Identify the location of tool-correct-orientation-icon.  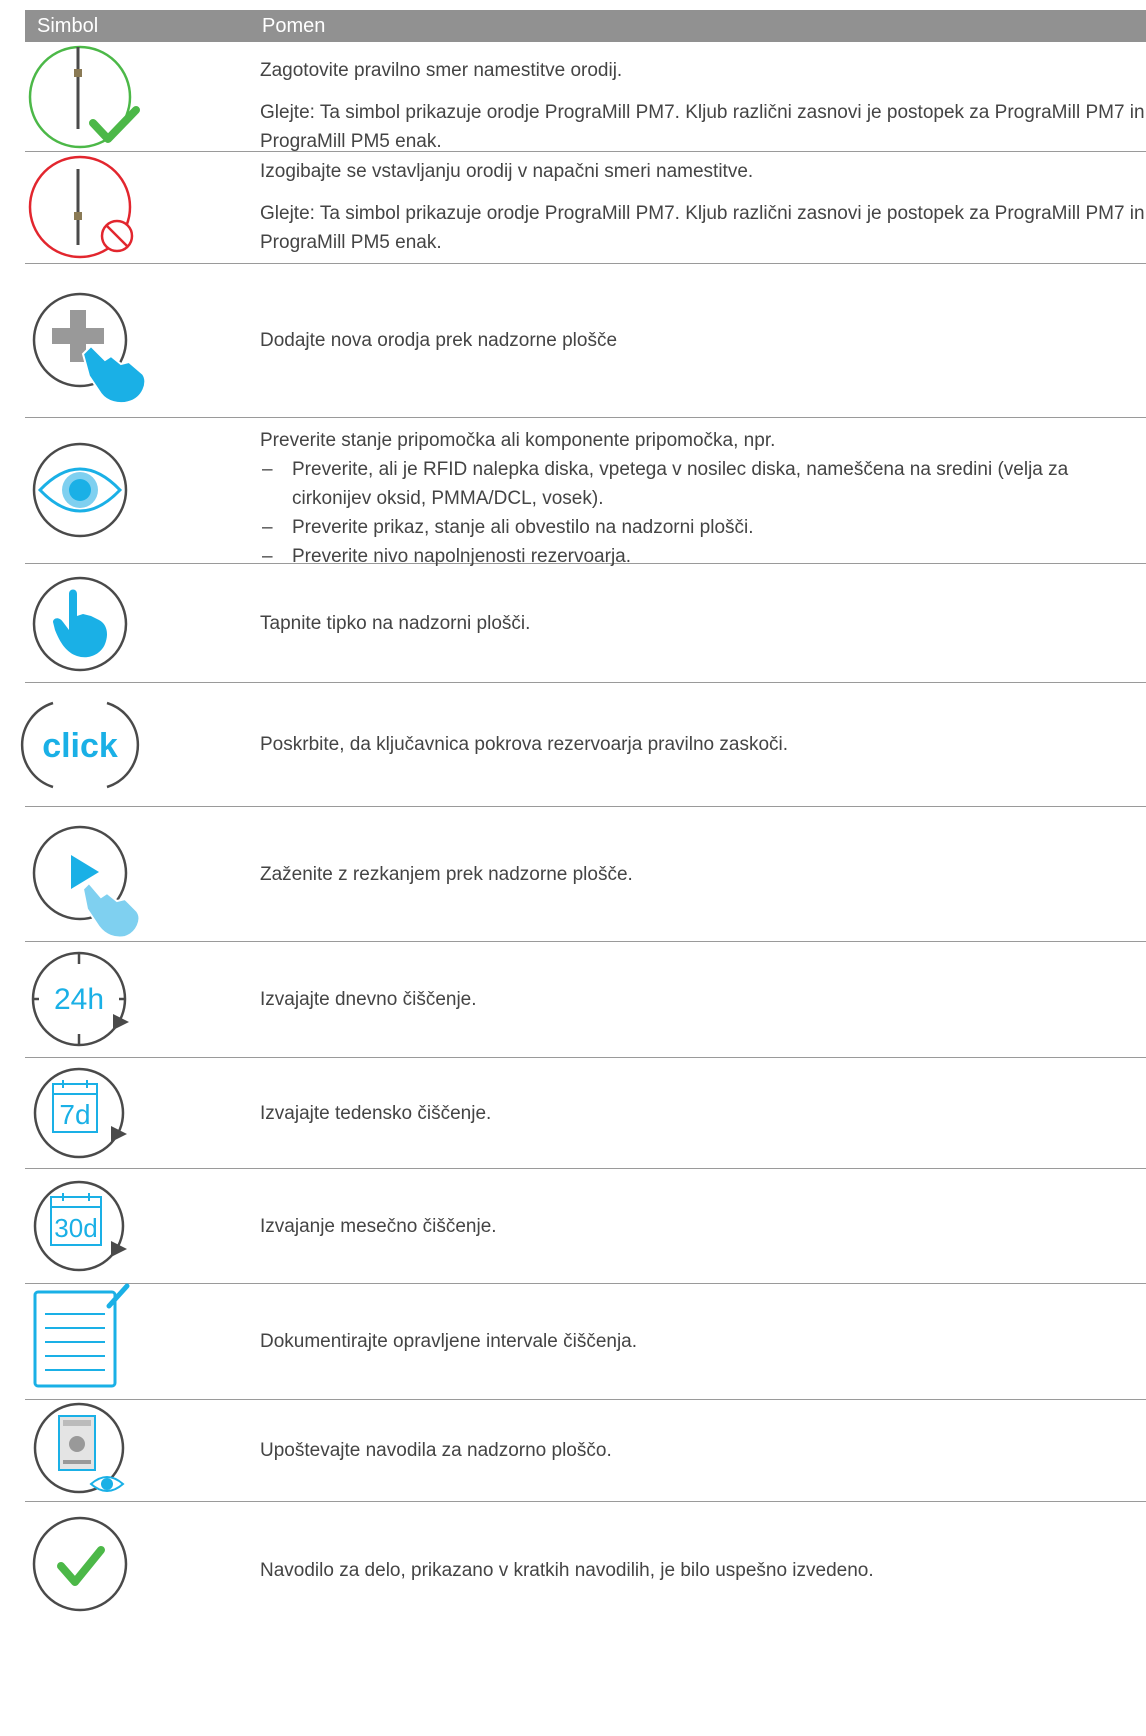
(142, 96).